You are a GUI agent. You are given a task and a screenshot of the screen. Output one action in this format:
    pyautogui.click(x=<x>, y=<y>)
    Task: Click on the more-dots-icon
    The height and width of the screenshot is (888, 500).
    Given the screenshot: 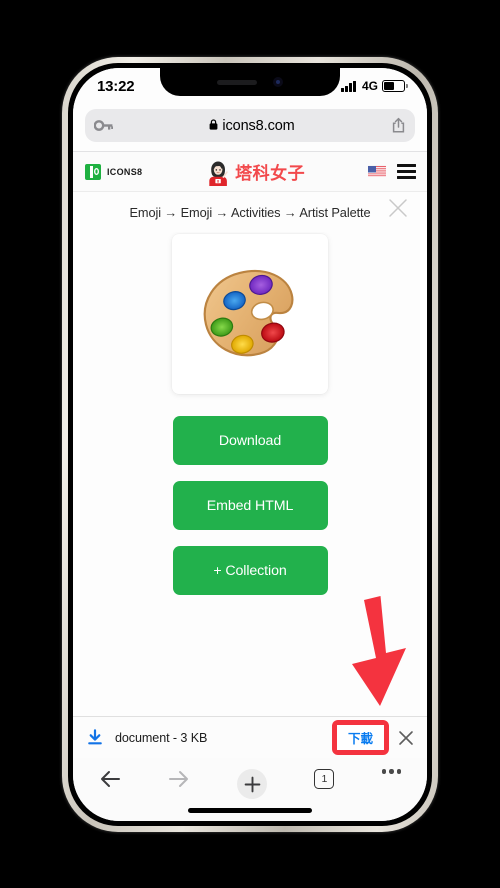 What is the action you would take?
    pyautogui.click(x=391, y=771)
    